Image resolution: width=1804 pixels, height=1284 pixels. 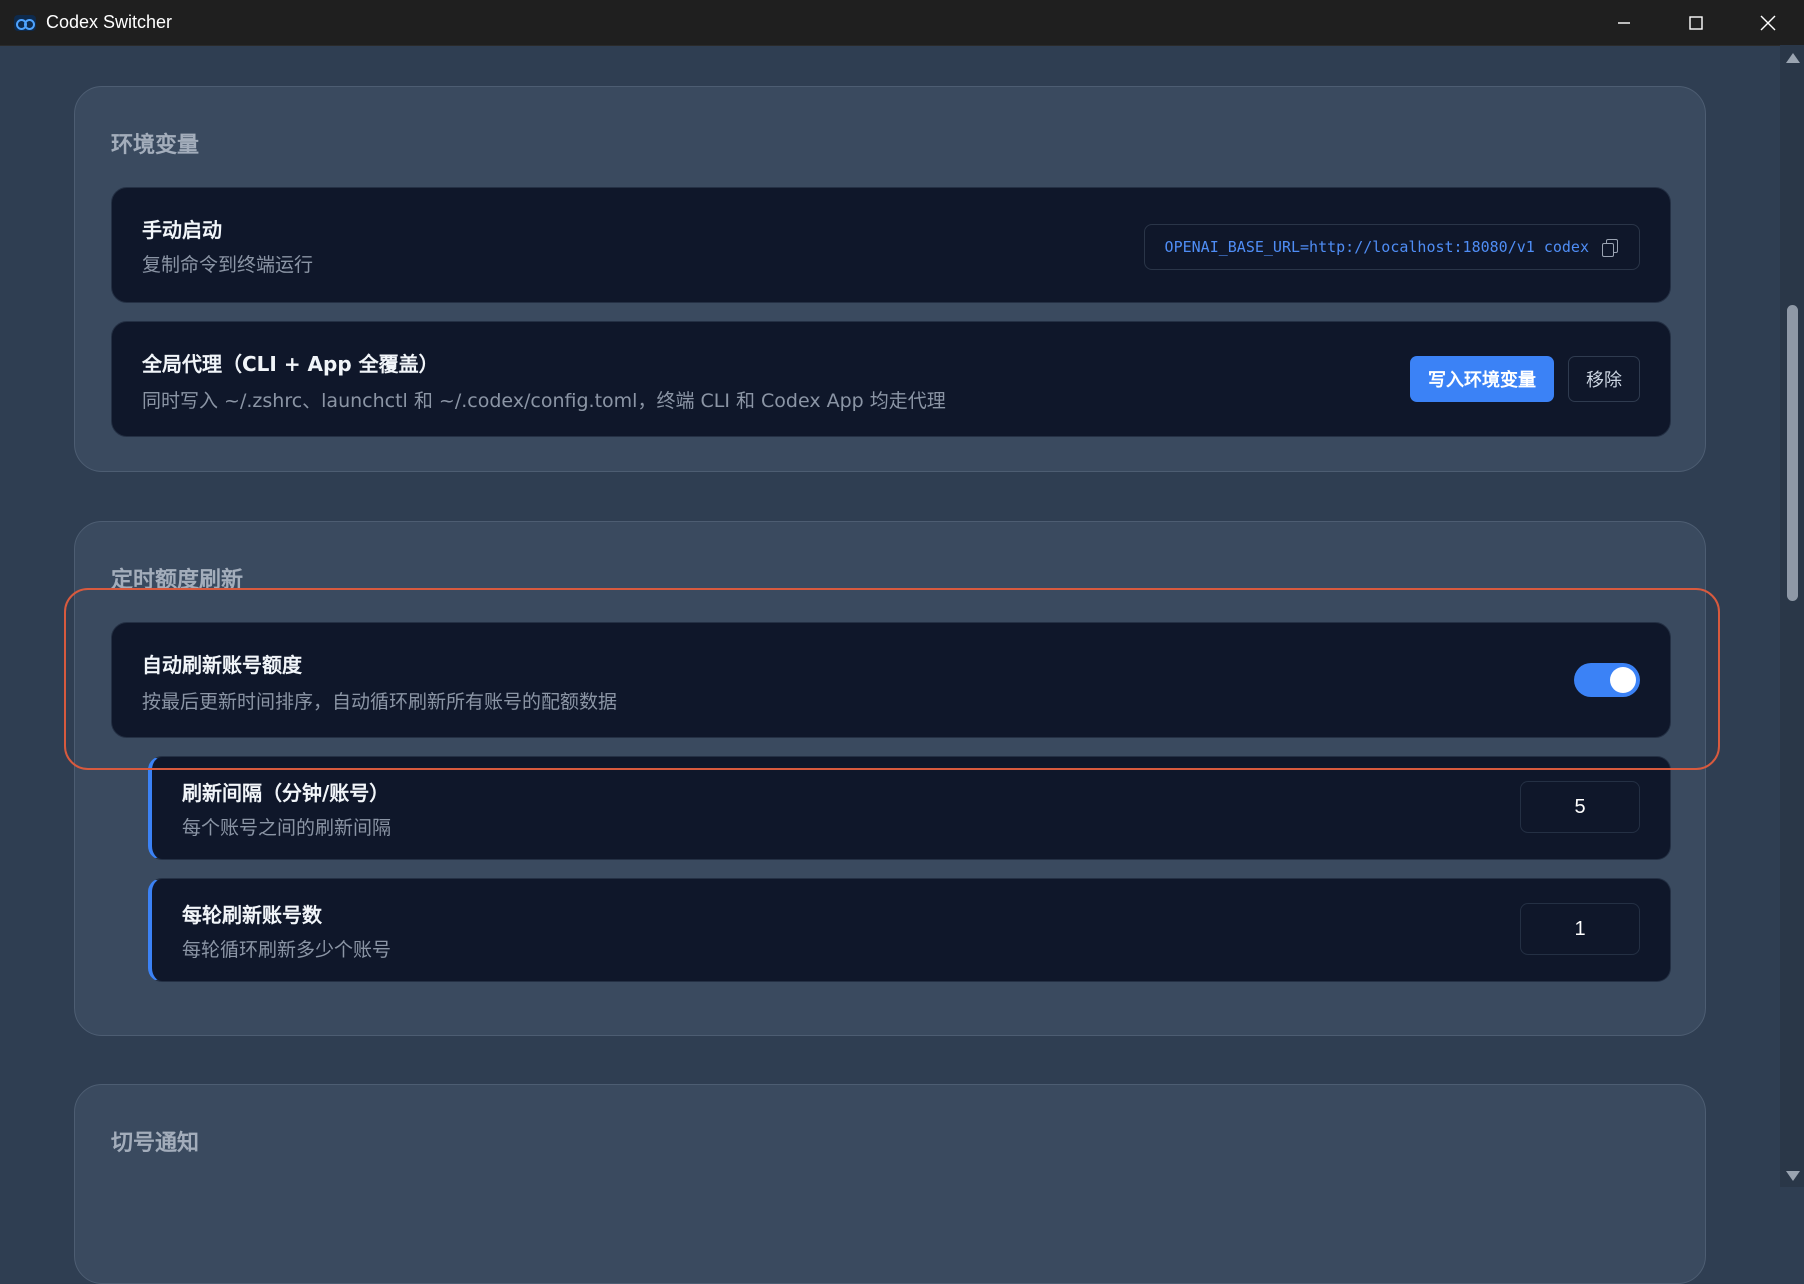 What do you see at coordinates (909, 930) in the screenshot?
I see `per-round-card: 每轮刷新账号数 每轮循环刷新多少个账号 1` at bounding box center [909, 930].